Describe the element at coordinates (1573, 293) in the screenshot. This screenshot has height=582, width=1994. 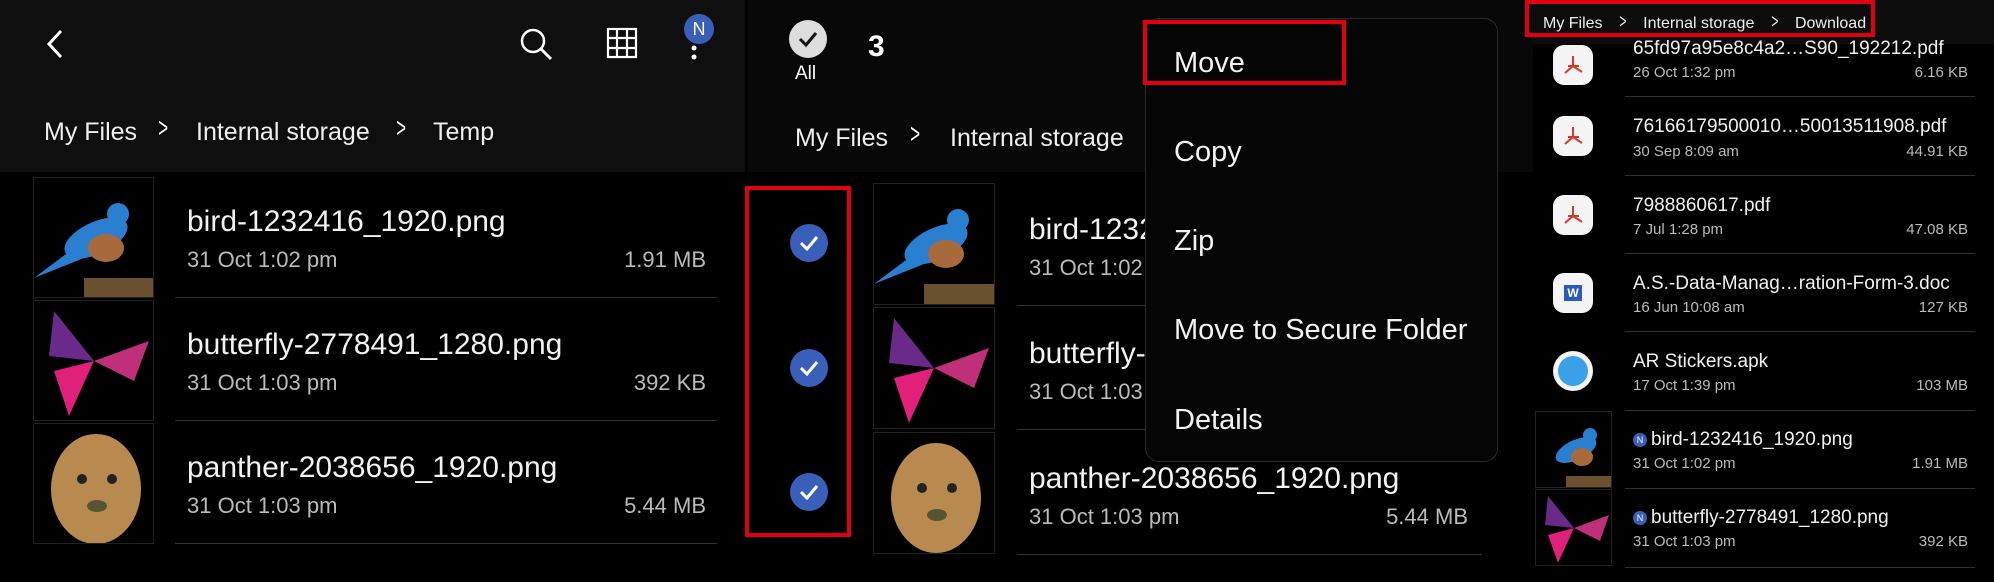
I see `word-doc-icon: W` at that location.